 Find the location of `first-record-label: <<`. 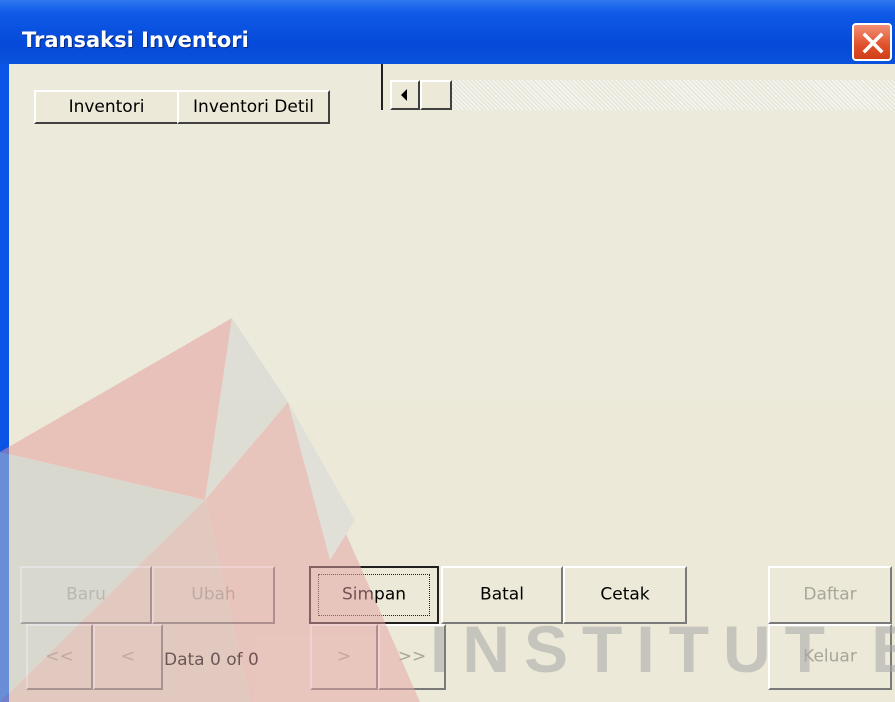

first-record-label: << is located at coordinates (59, 656).